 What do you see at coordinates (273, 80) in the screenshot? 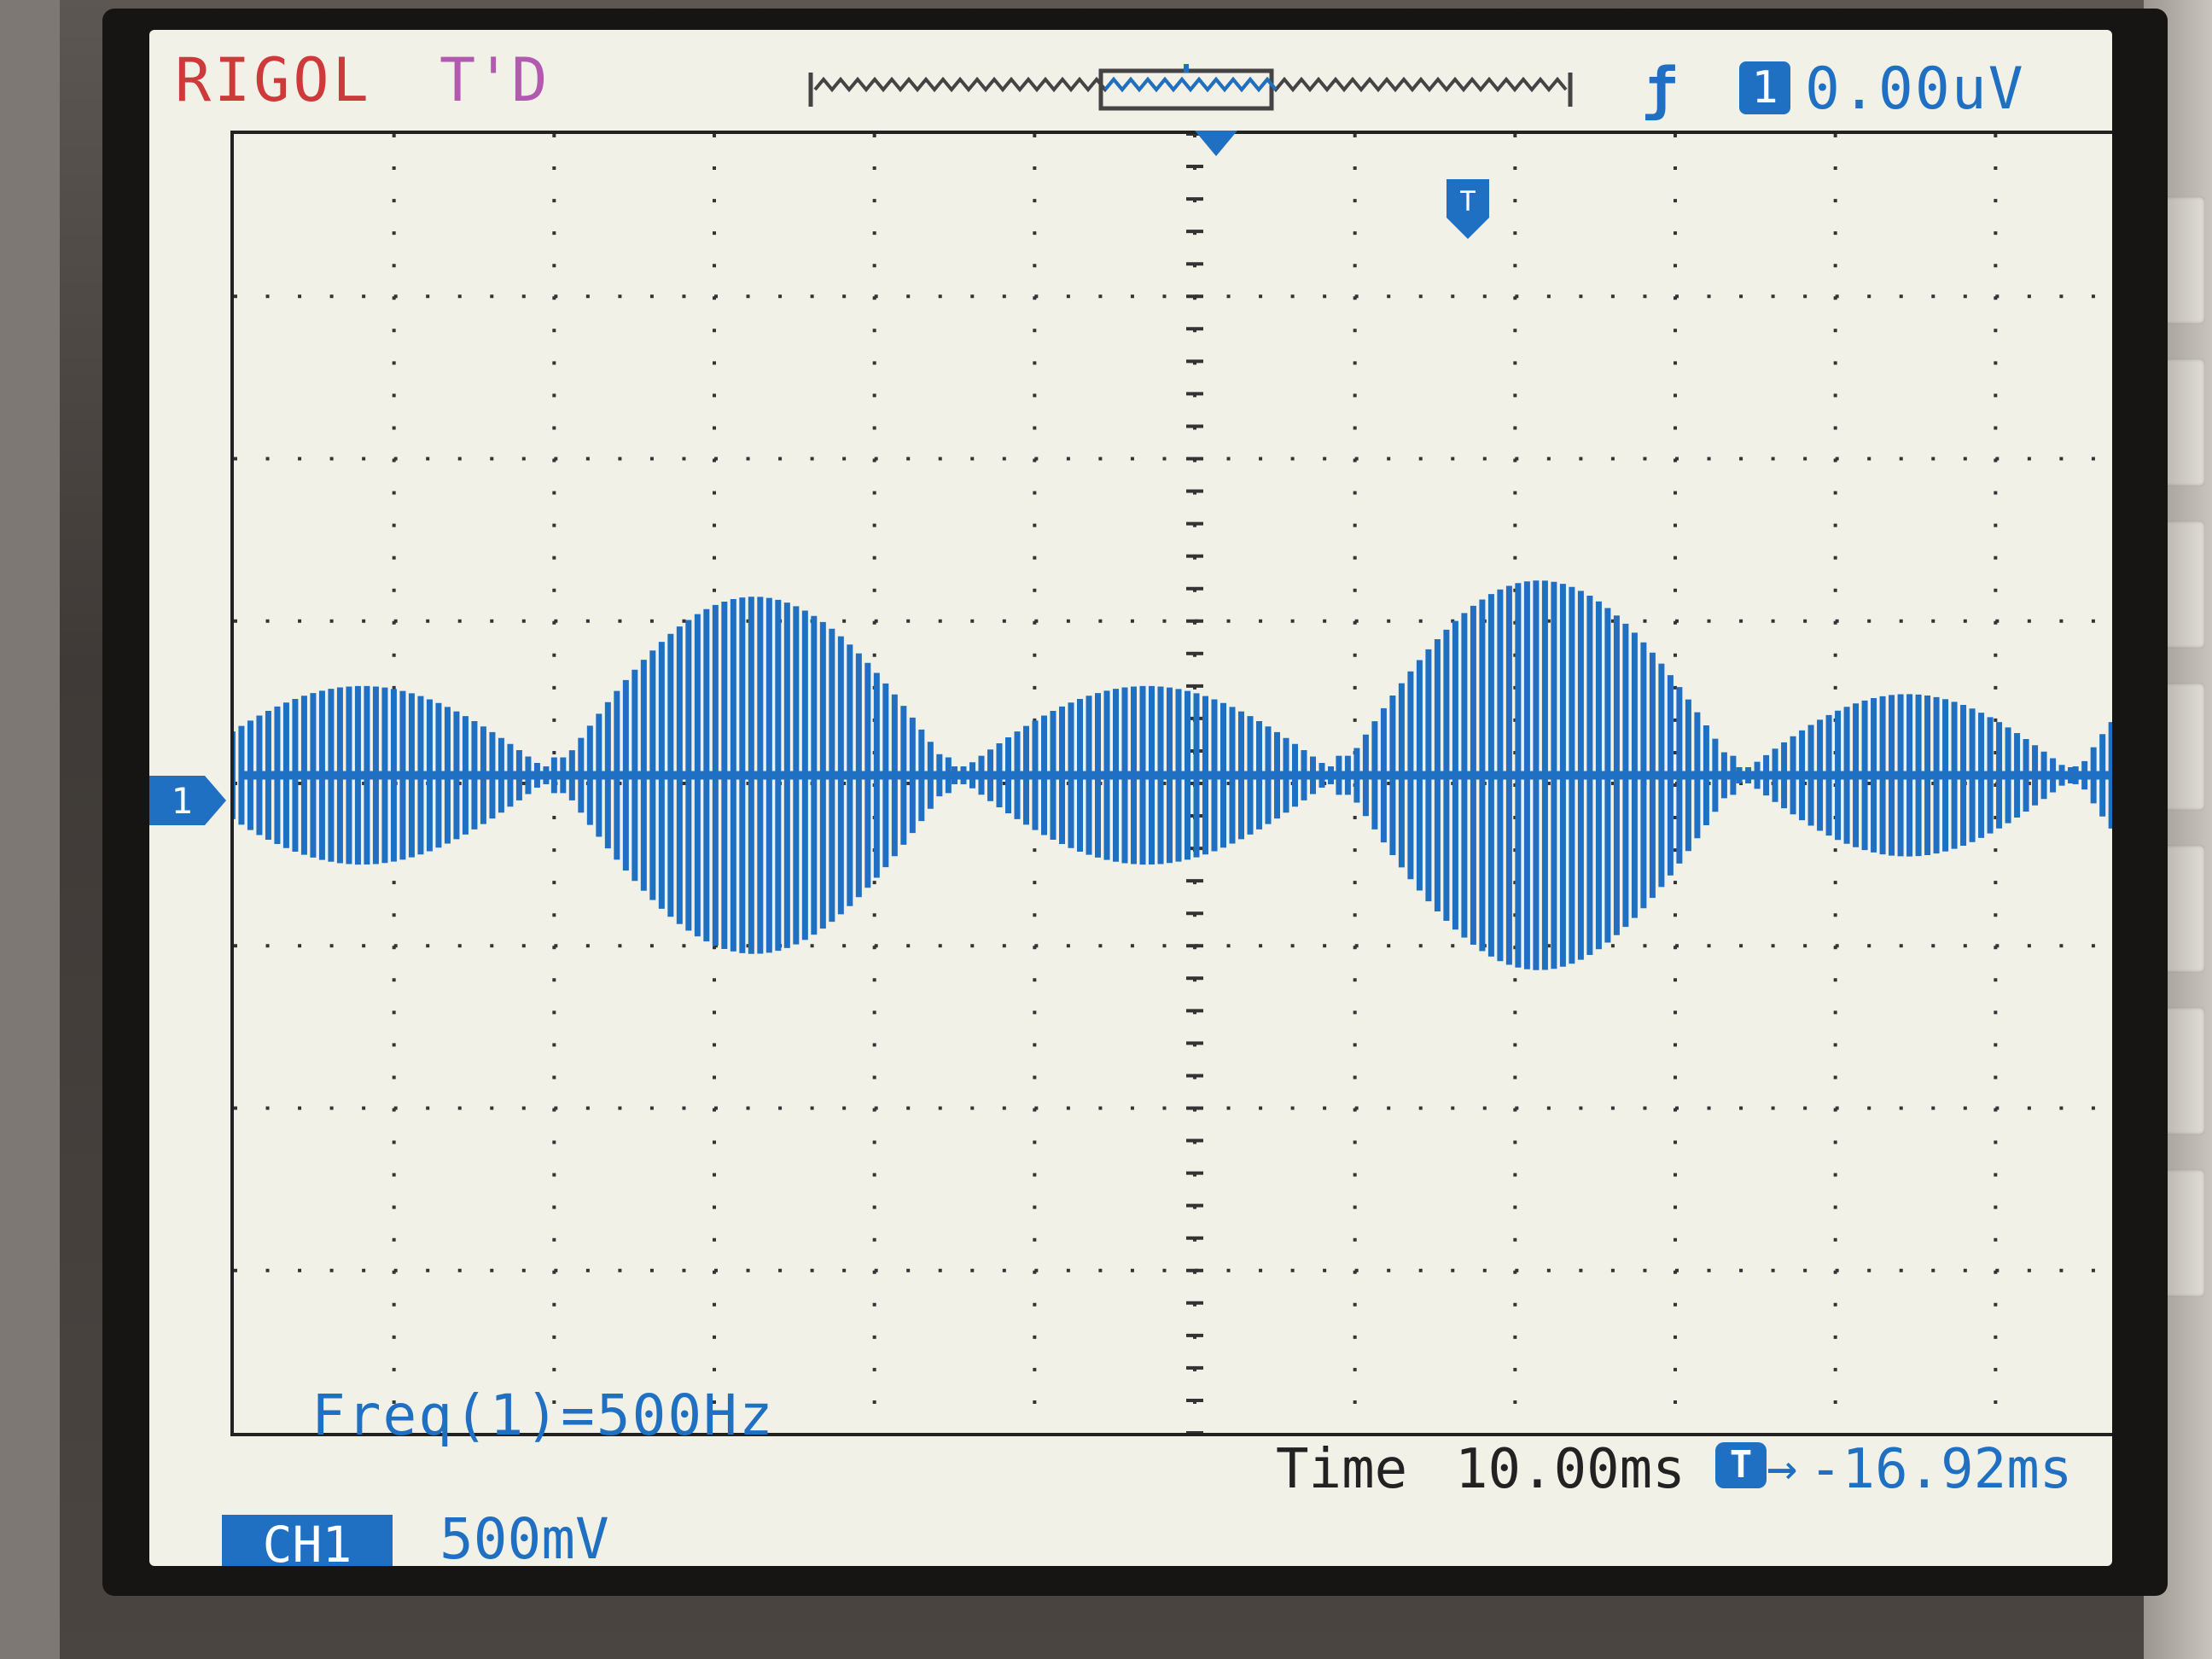
I see `brand-label: RIGOL` at bounding box center [273, 80].